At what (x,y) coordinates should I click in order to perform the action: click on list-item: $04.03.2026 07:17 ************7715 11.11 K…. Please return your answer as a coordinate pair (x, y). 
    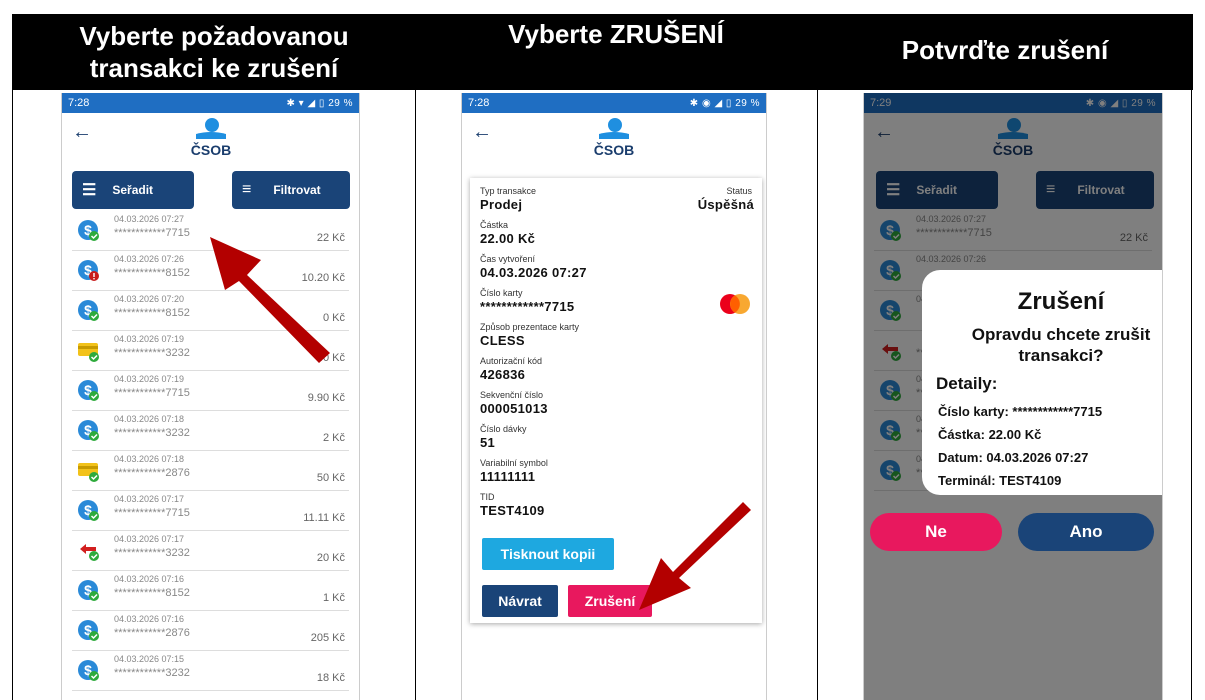
    Looking at the image, I should click on (210, 511).